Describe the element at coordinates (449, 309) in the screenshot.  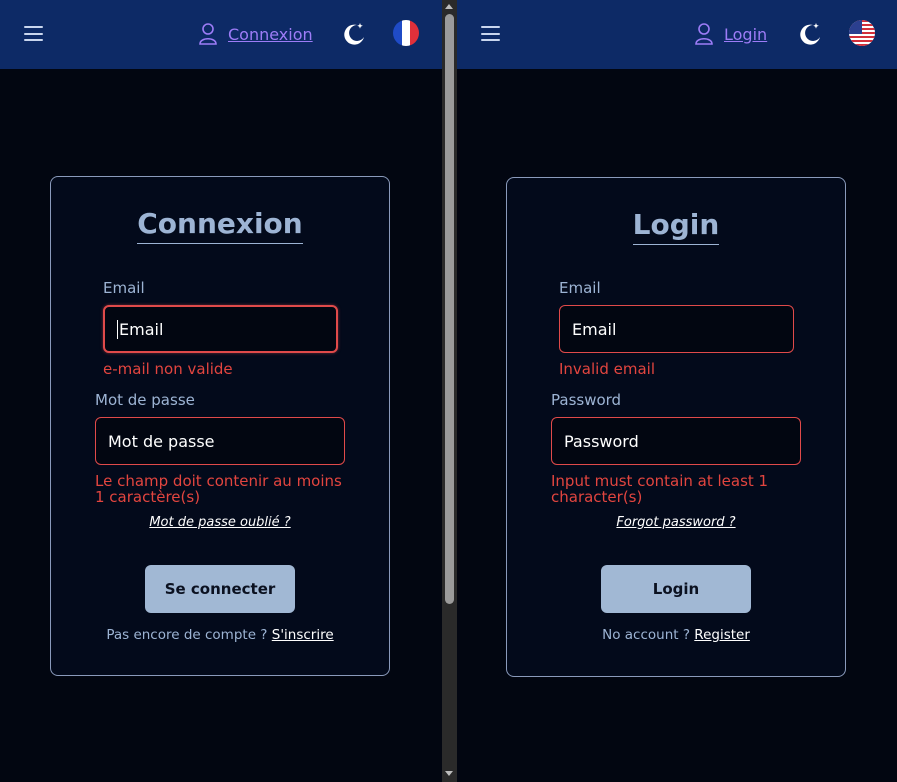
I see `scroll-thumb` at that location.